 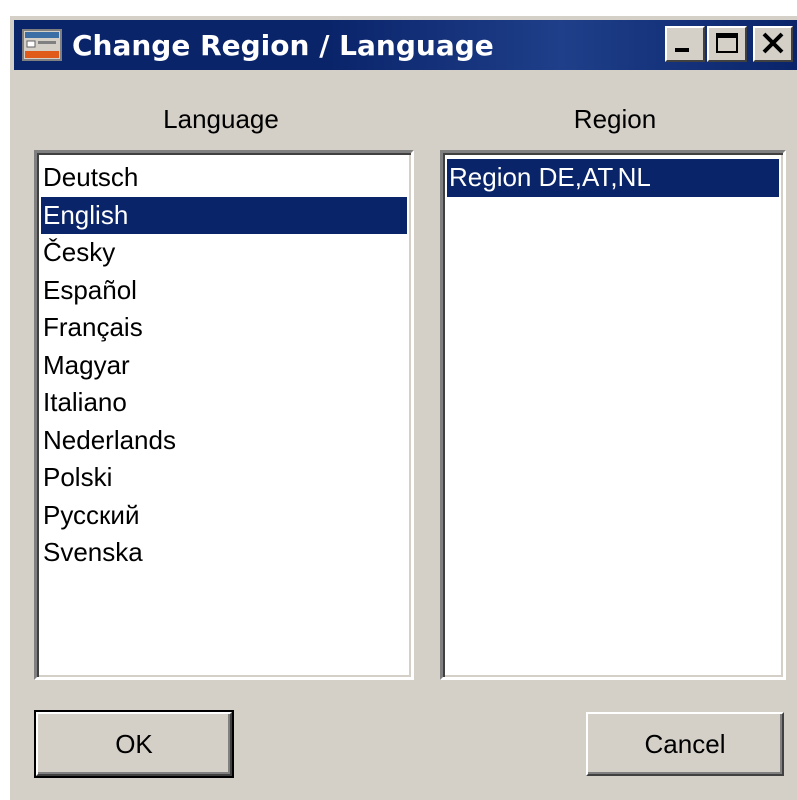 I want to click on language-list-item: Svenska, so click(x=224, y=553).